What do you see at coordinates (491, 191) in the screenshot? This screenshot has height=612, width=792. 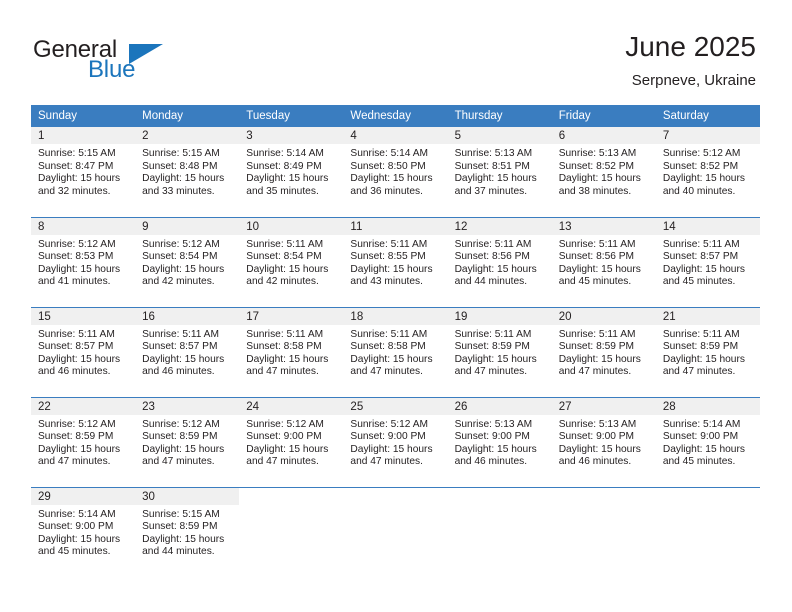 I see `daylight-text-line2: and 37 minutes.` at bounding box center [491, 191].